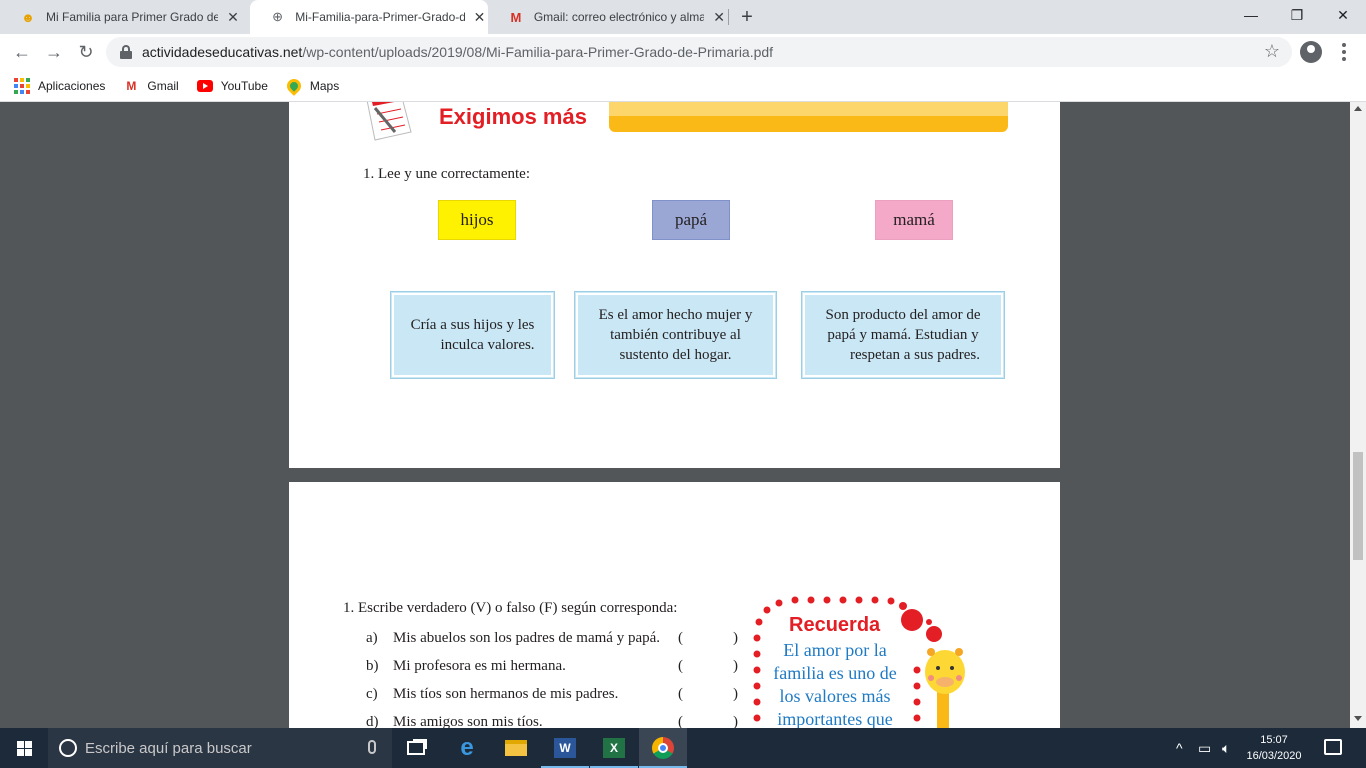 The height and width of the screenshot is (768, 1366). I want to click on menu-icon, so click(1344, 52).